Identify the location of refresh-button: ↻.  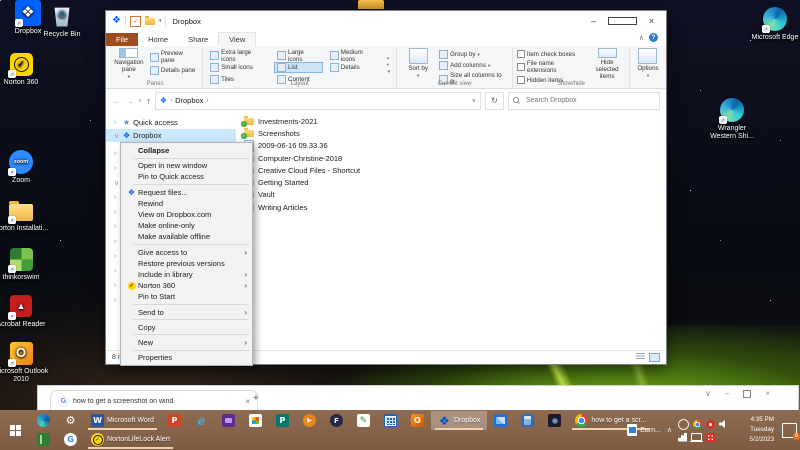
(494, 100).